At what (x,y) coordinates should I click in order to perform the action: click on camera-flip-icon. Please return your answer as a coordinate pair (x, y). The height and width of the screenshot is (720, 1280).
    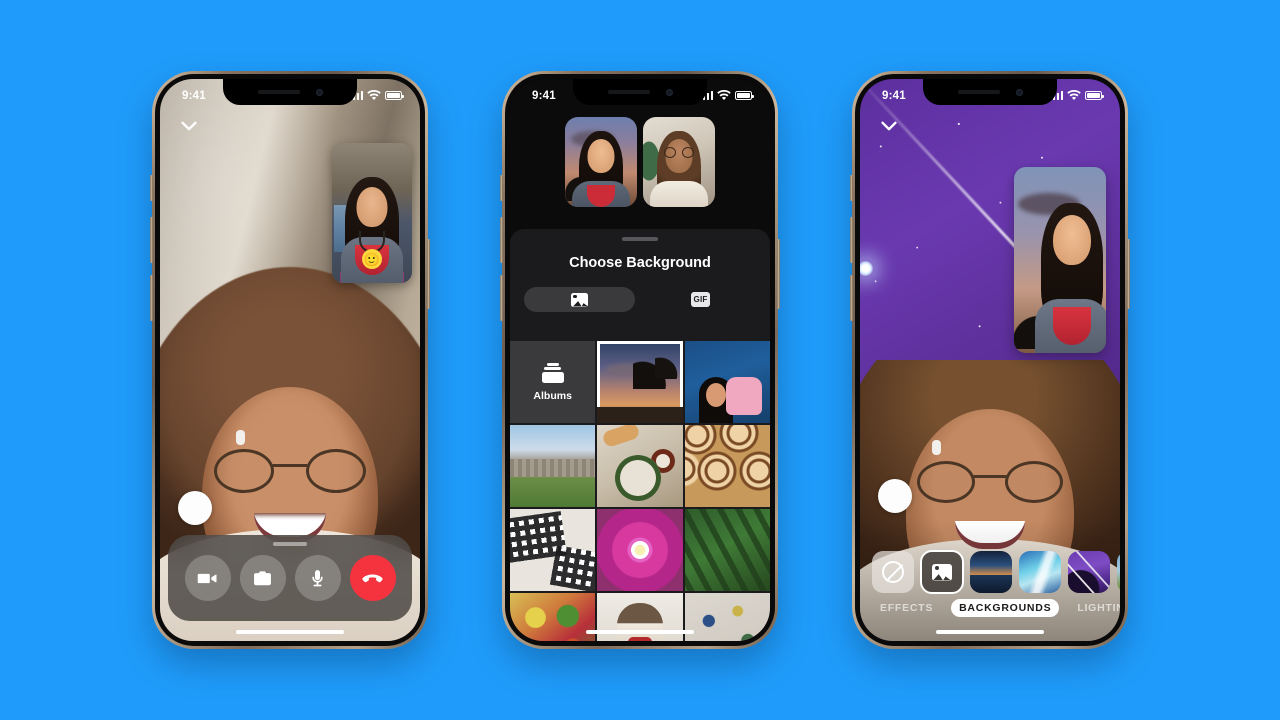
    Looking at the image, I should click on (262, 577).